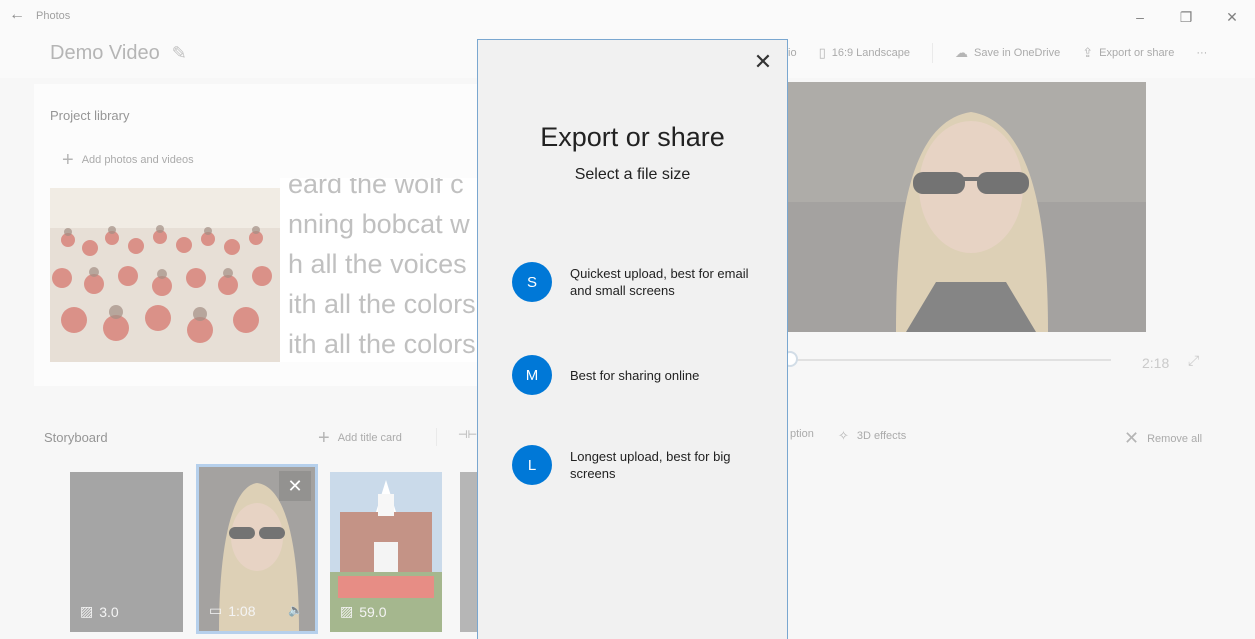  I want to click on 3d-effects-button: ✧ 3D effects, so click(872, 436).